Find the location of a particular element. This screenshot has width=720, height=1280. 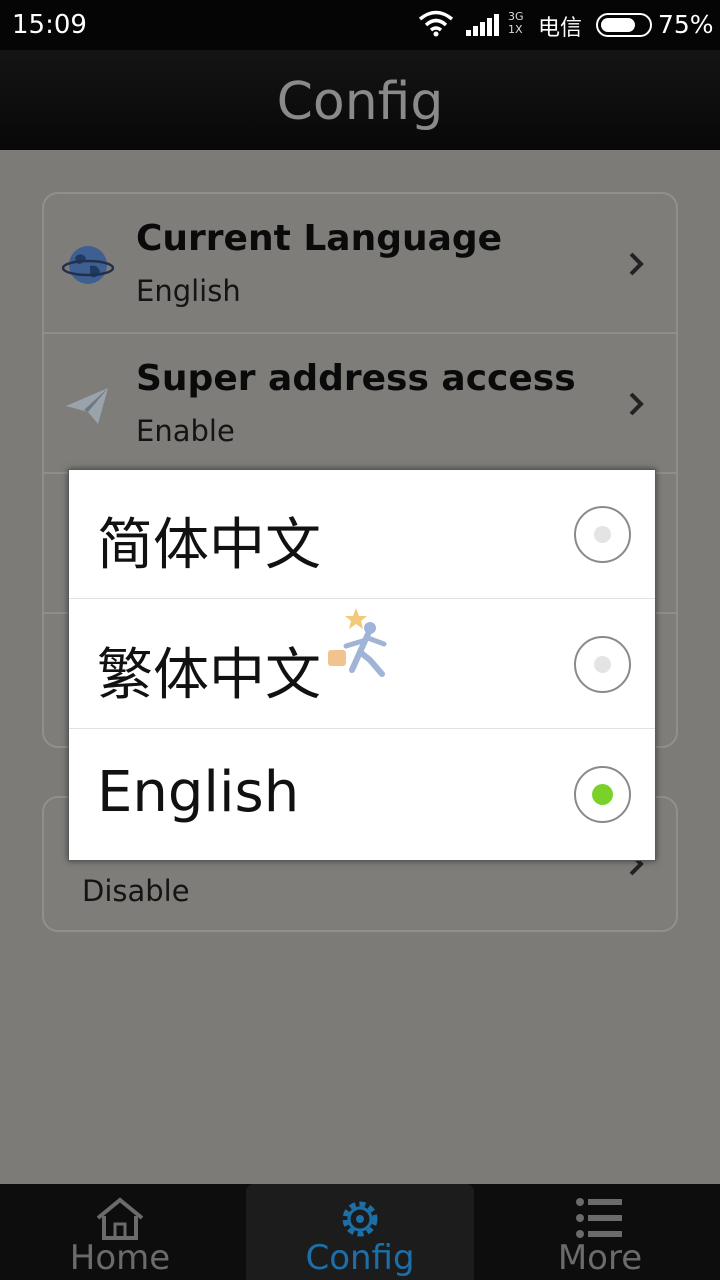

carrier-name: 电信 is located at coordinates (560, 28).